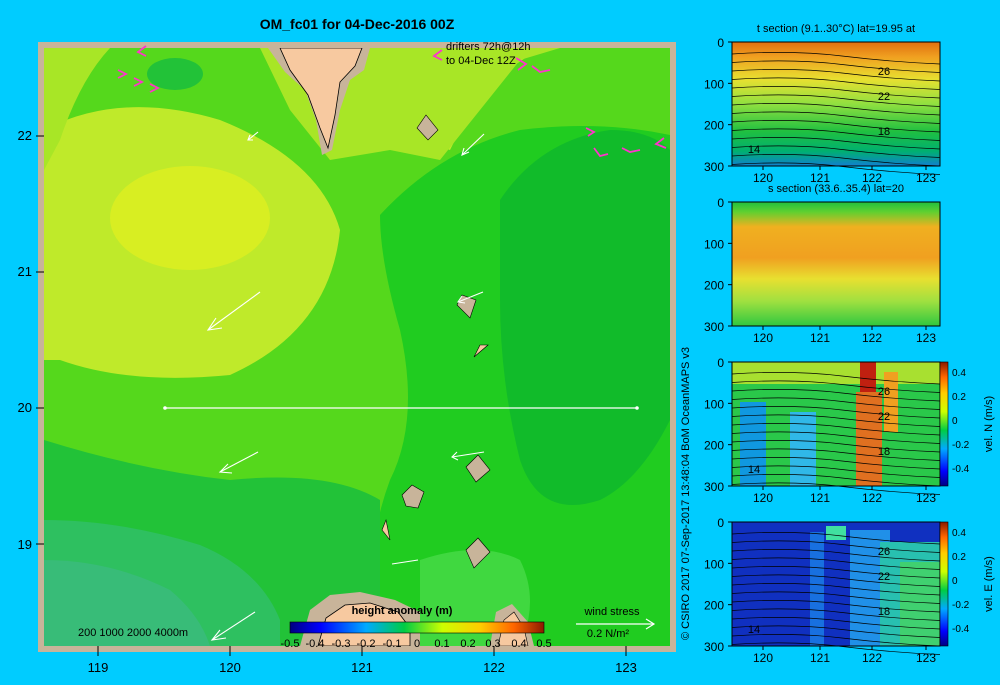  What do you see at coordinates (836, 189) in the screenshot?
I see `panel-title: s section (33.6..35.4) lat=20` at bounding box center [836, 189].